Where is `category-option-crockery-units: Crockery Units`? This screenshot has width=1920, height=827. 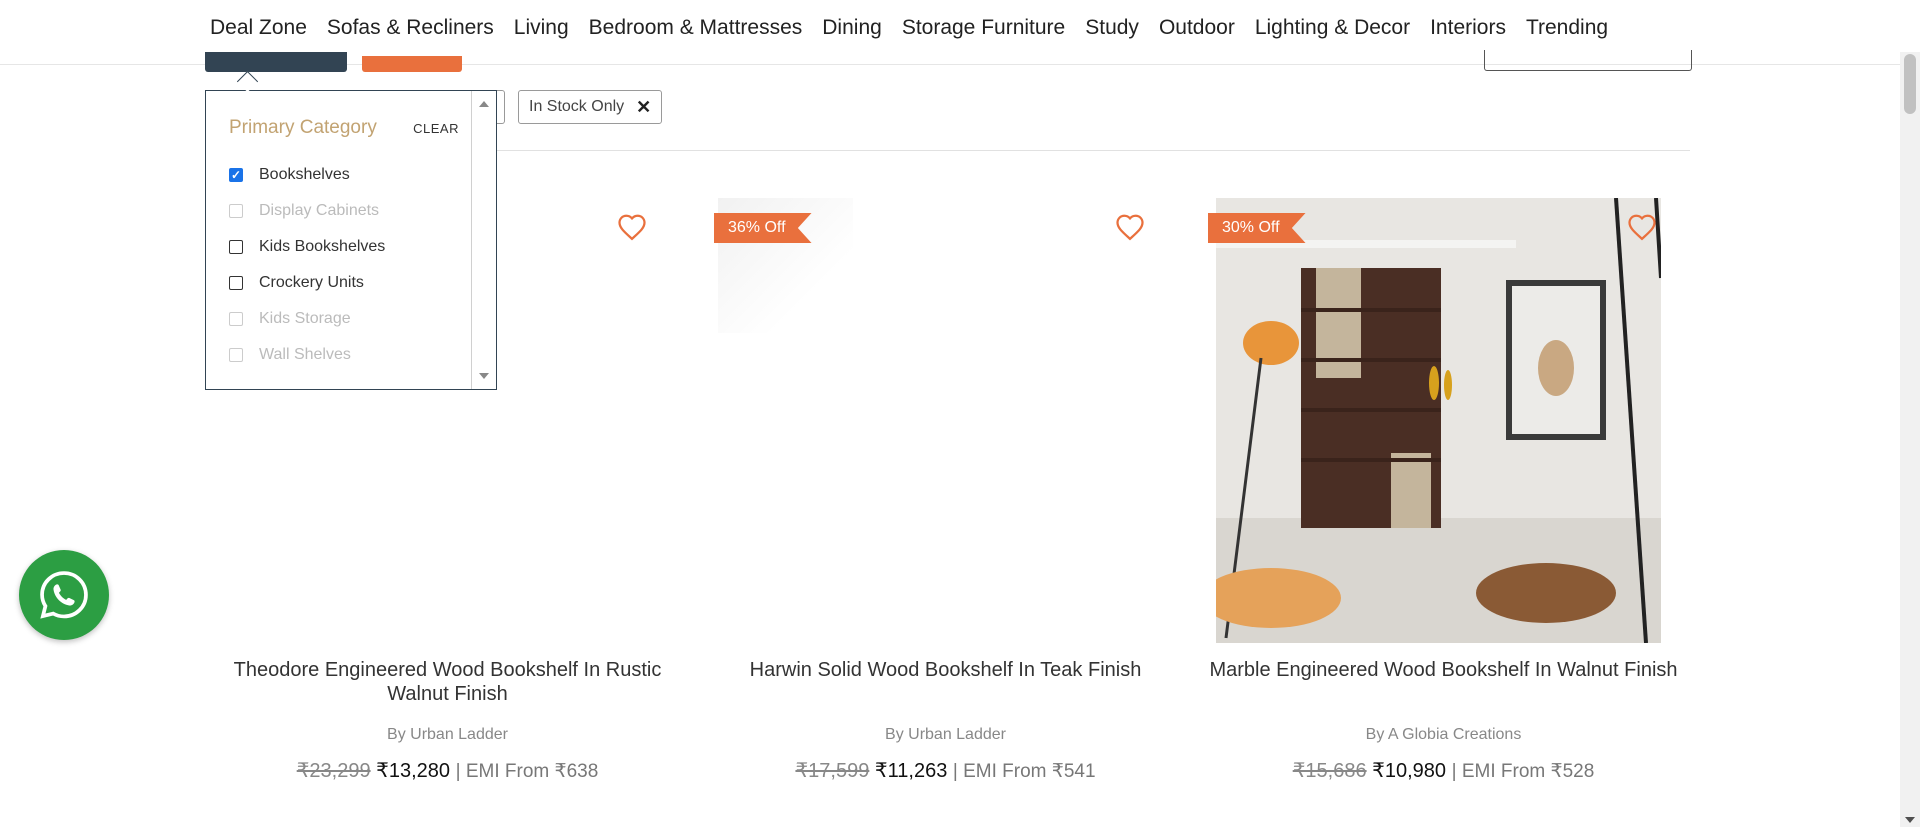 category-option-crockery-units: Crockery Units is located at coordinates (307, 283).